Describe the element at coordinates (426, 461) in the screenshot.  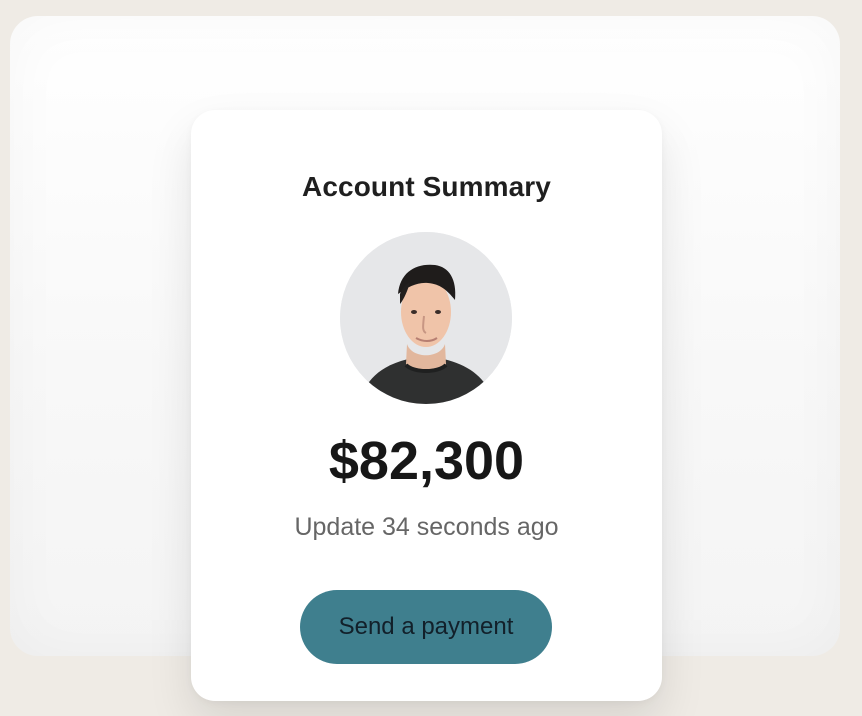
I see `account-balance: $82,300` at that location.